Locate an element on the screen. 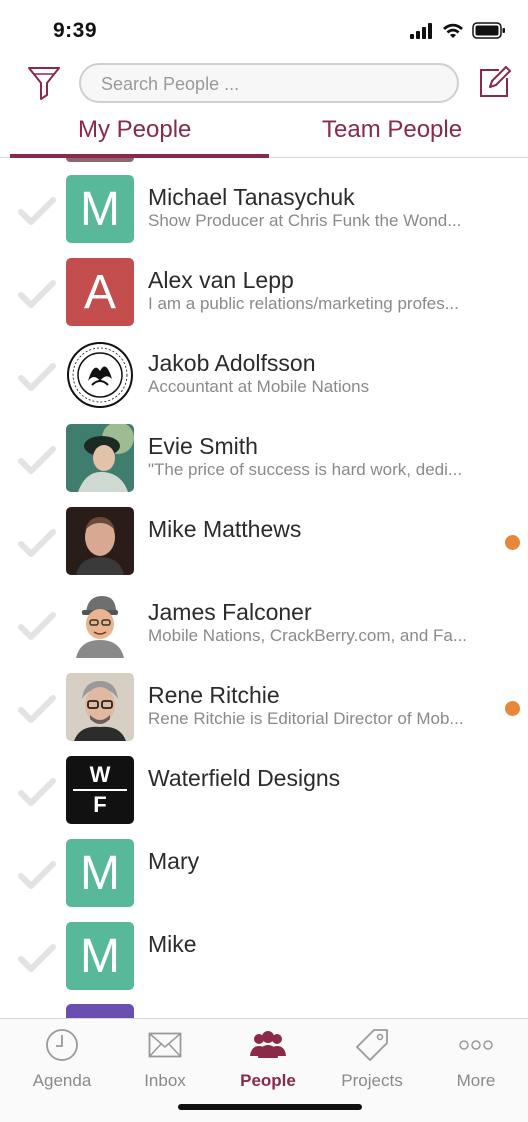 This screenshot has height=1122, width=528. list-item: W F Waterfield Designs is located at coordinates (264, 797).